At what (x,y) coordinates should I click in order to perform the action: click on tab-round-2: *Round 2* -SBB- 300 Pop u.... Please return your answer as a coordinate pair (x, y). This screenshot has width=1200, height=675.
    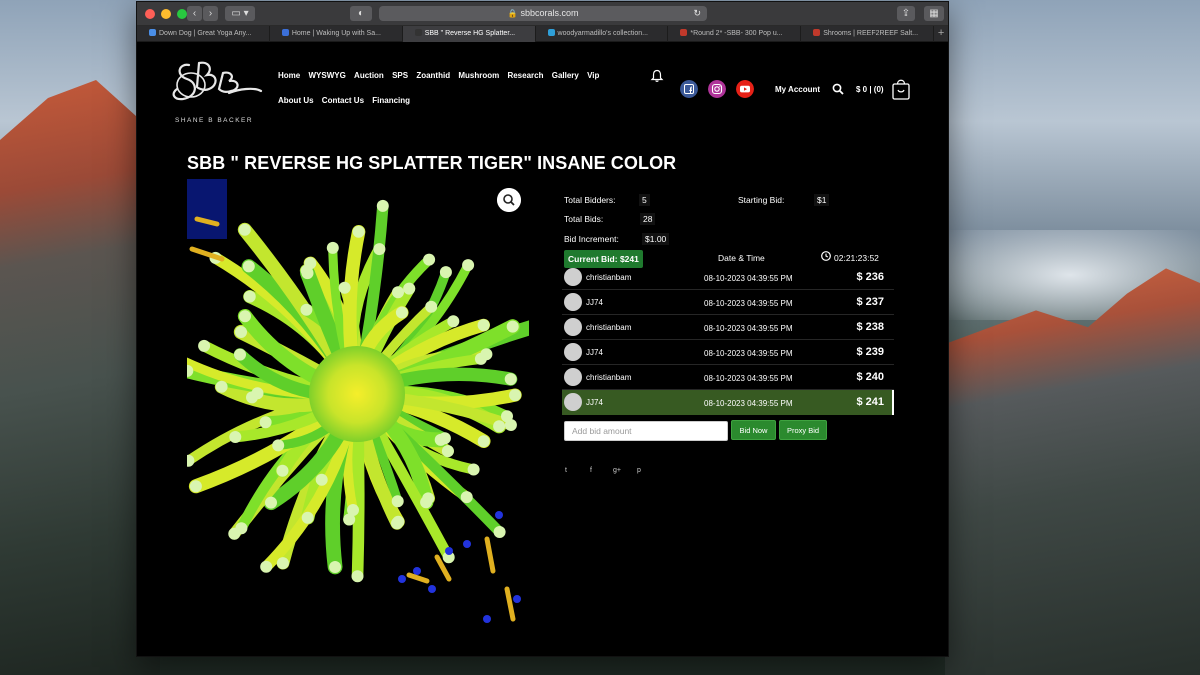
    Looking at the image, I should click on (735, 34).